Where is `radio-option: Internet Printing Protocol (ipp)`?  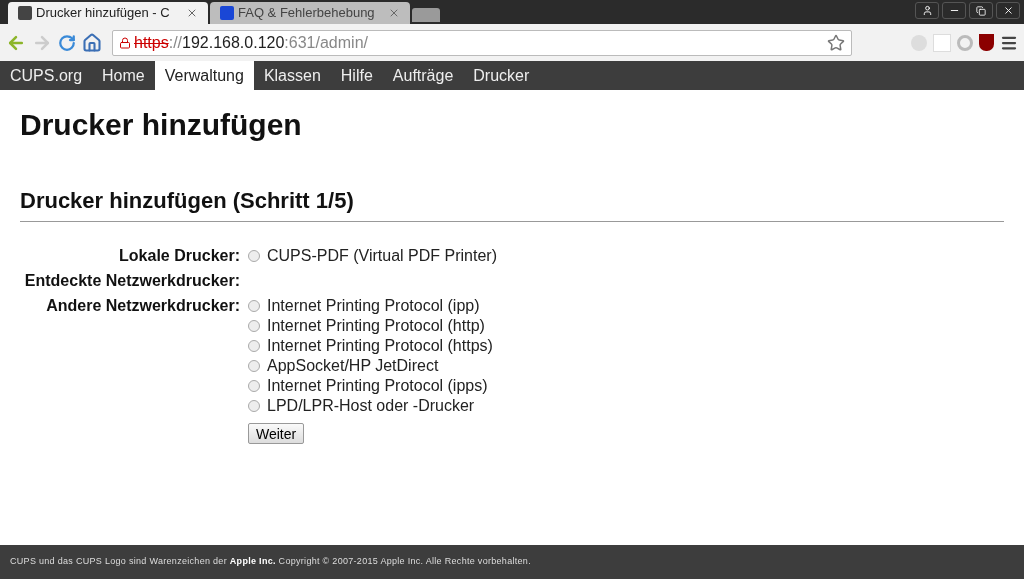 radio-option: Internet Printing Protocol (ipp) is located at coordinates (626, 306).